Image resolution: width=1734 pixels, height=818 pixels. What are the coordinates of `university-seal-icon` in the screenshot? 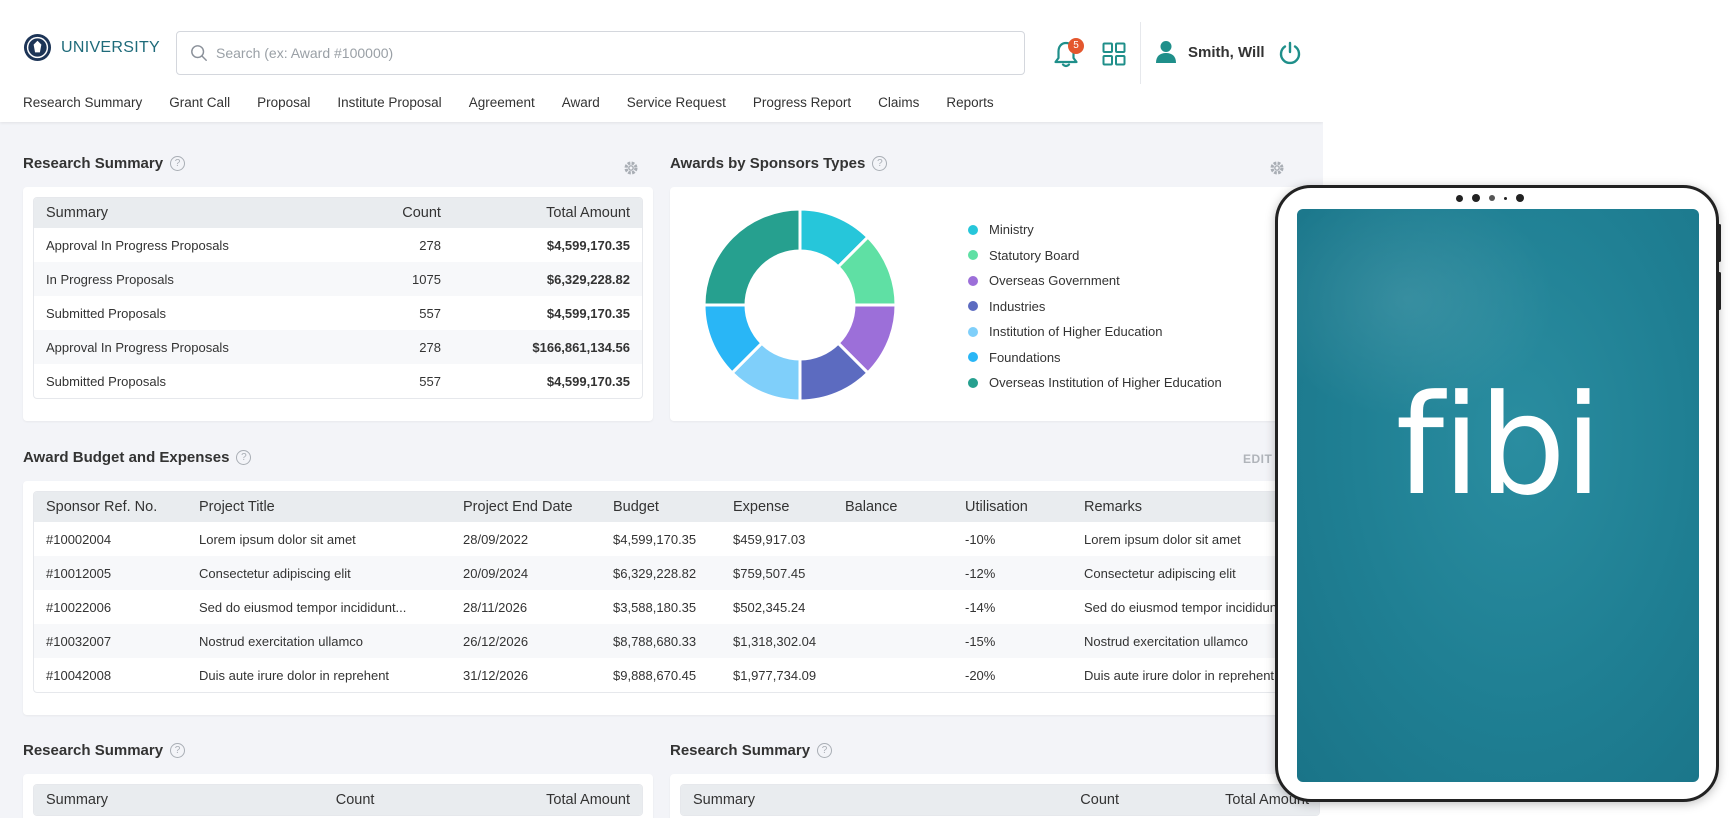 It's located at (37, 47).